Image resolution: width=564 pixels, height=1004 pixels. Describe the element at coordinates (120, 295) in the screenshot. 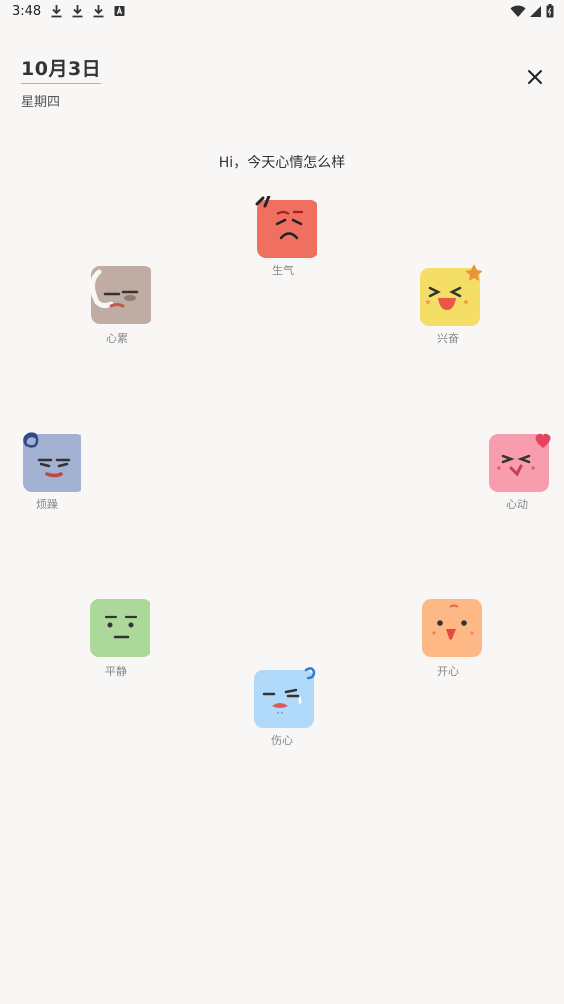

I see `tired-face-icon` at that location.